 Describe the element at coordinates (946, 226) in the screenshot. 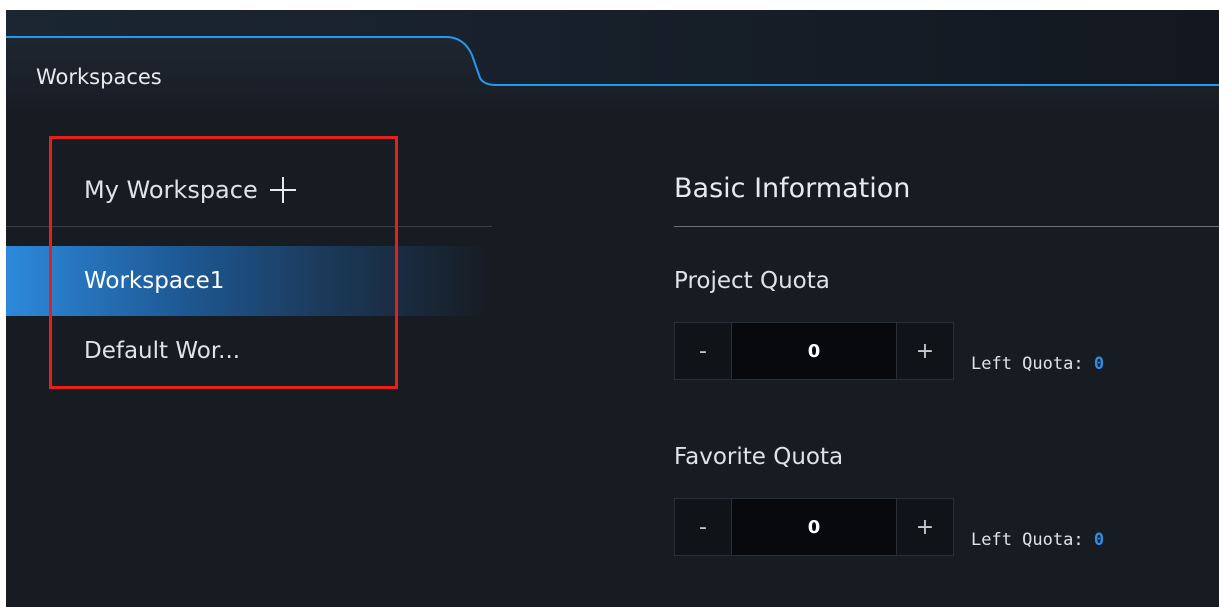

I see `section-divider` at that location.